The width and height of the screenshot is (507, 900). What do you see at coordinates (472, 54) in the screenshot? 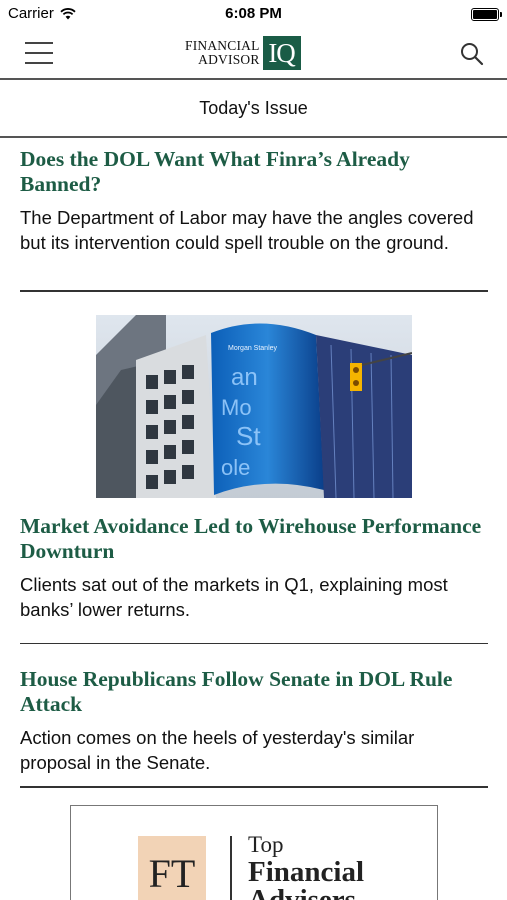
I see `search-icon` at bounding box center [472, 54].